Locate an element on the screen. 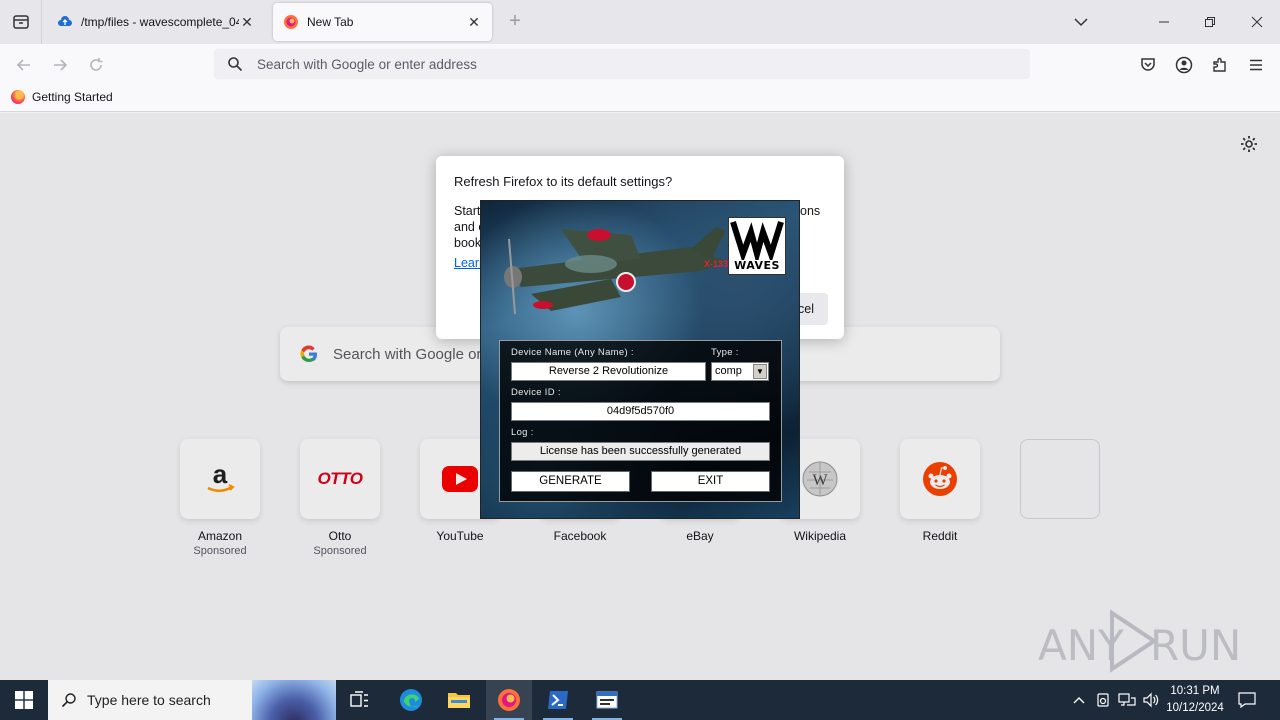 The height and width of the screenshot is (720, 1280). reload-button is located at coordinates (96, 65).